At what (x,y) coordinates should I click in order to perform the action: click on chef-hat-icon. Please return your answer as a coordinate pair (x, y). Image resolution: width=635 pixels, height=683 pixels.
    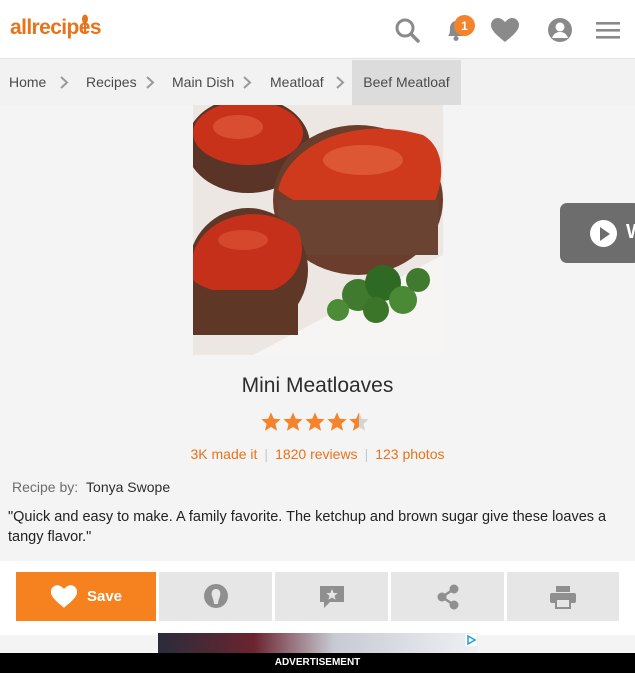
    Looking at the image, I should click on (215, 595).